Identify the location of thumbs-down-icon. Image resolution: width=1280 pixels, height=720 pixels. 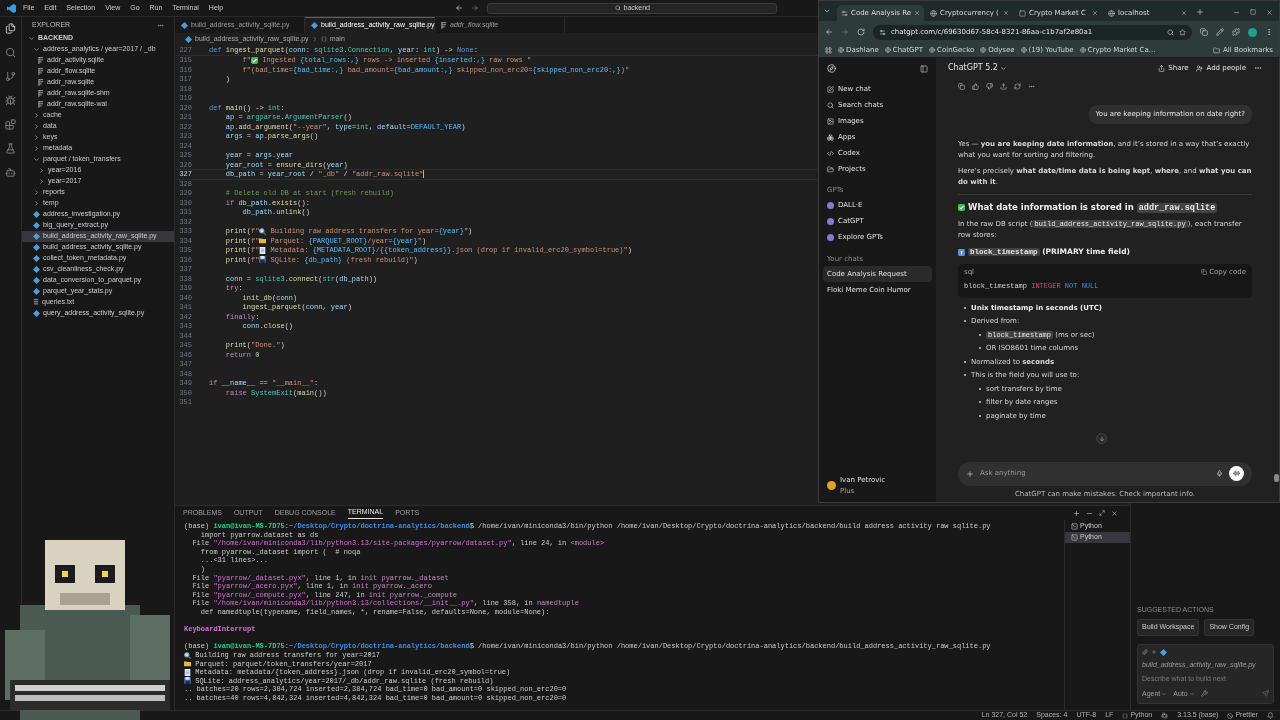
(989, 86).